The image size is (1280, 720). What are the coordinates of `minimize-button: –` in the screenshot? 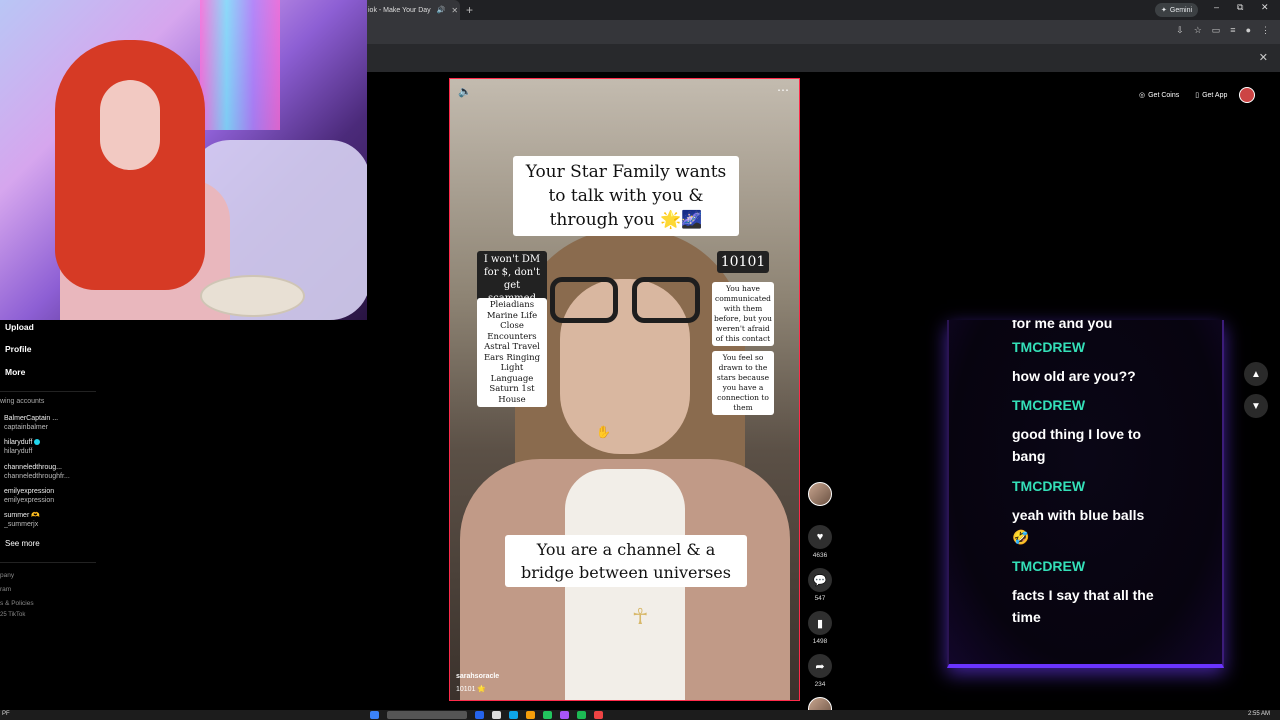 It's located at (1216, 7).